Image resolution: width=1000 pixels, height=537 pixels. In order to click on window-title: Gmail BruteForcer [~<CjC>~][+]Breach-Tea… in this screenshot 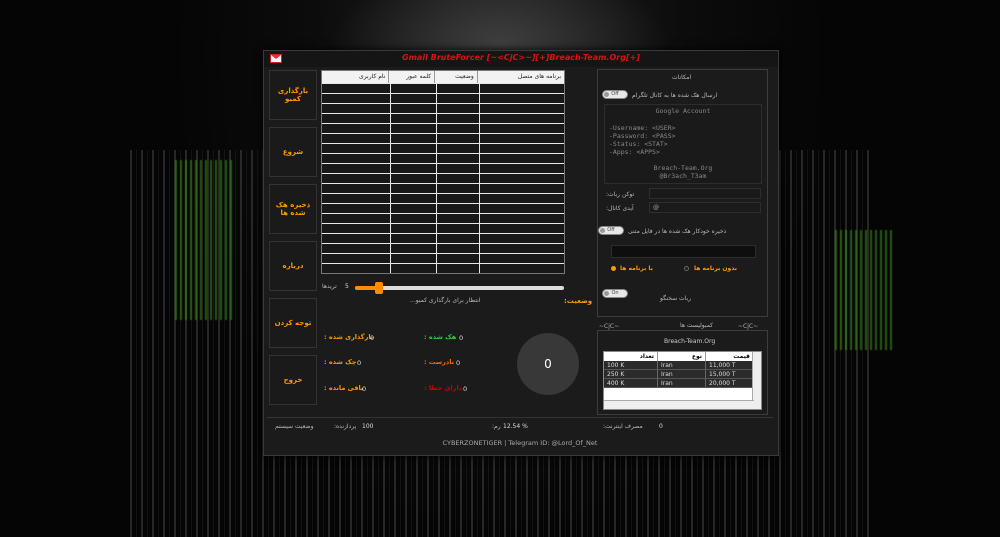, I will do `click(521, 57)`.